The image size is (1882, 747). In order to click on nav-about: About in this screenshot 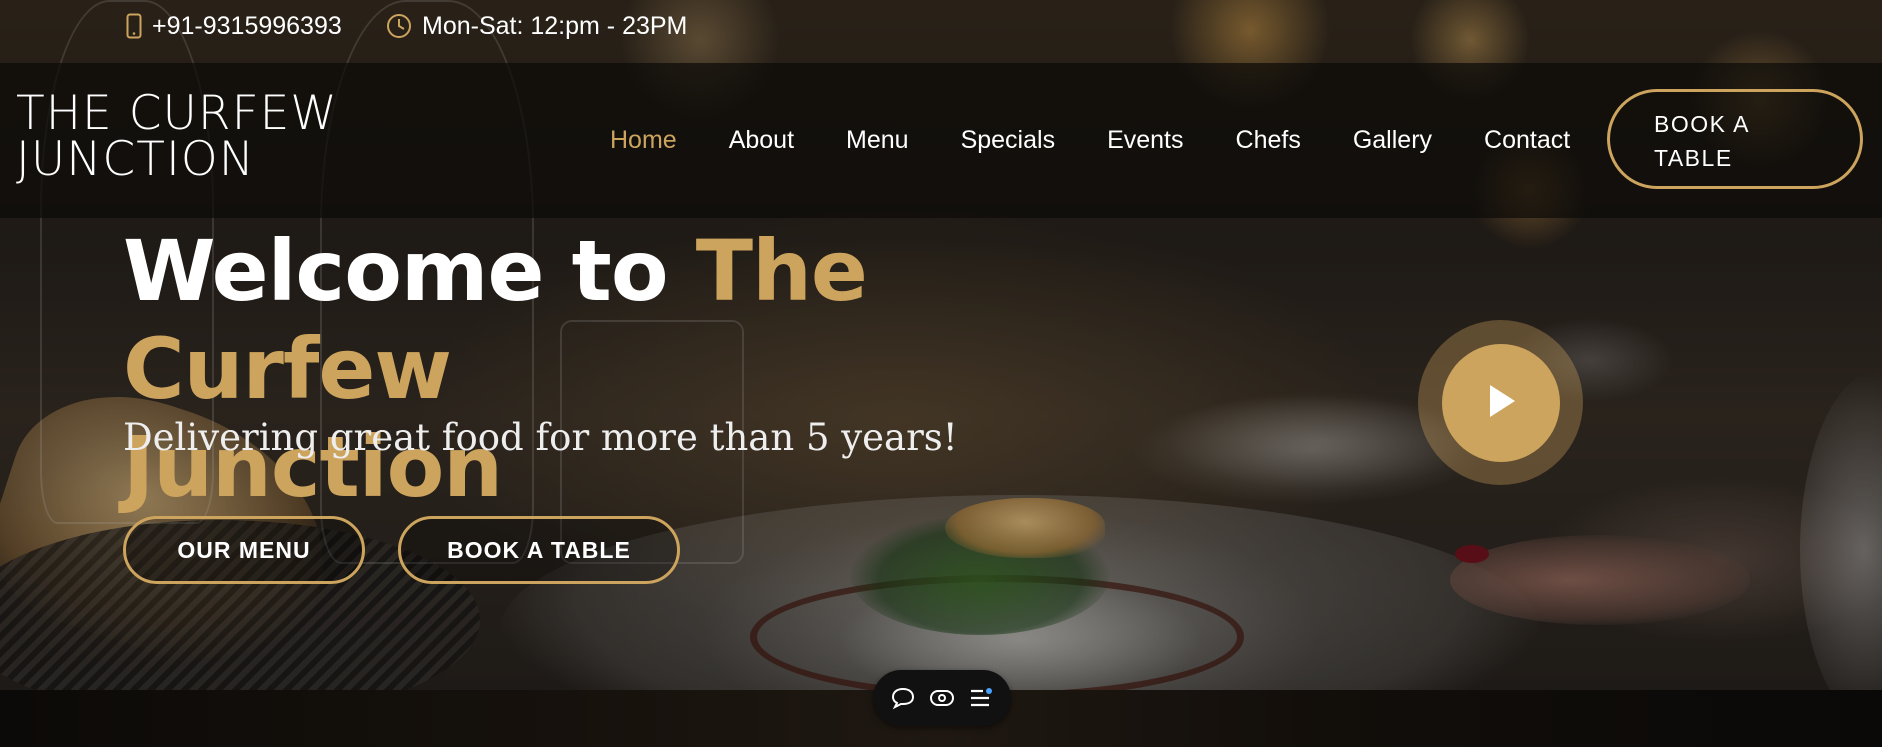, I will do `click(761, 140)`.